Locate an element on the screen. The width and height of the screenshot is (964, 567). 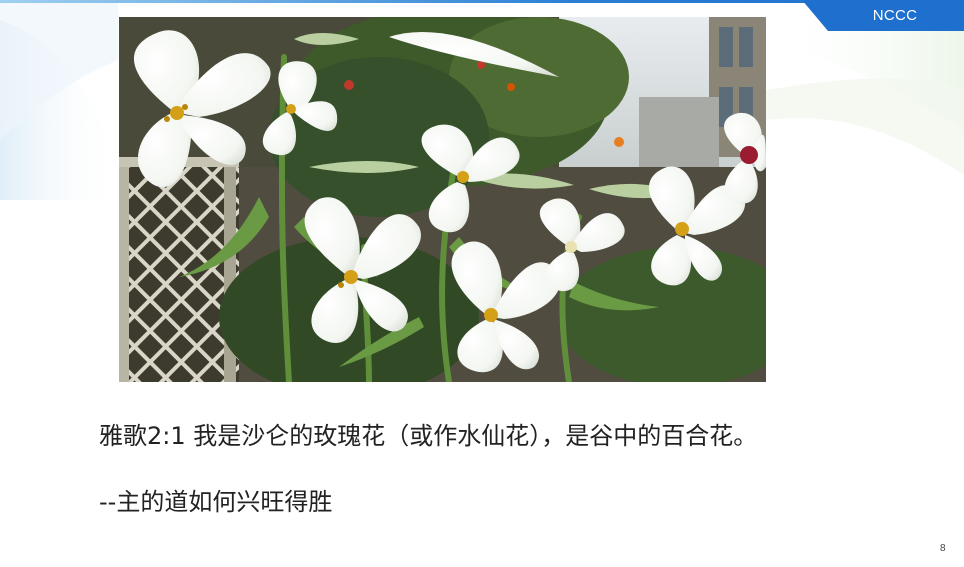
page-number: 8 is located at coordinates (943, 548).